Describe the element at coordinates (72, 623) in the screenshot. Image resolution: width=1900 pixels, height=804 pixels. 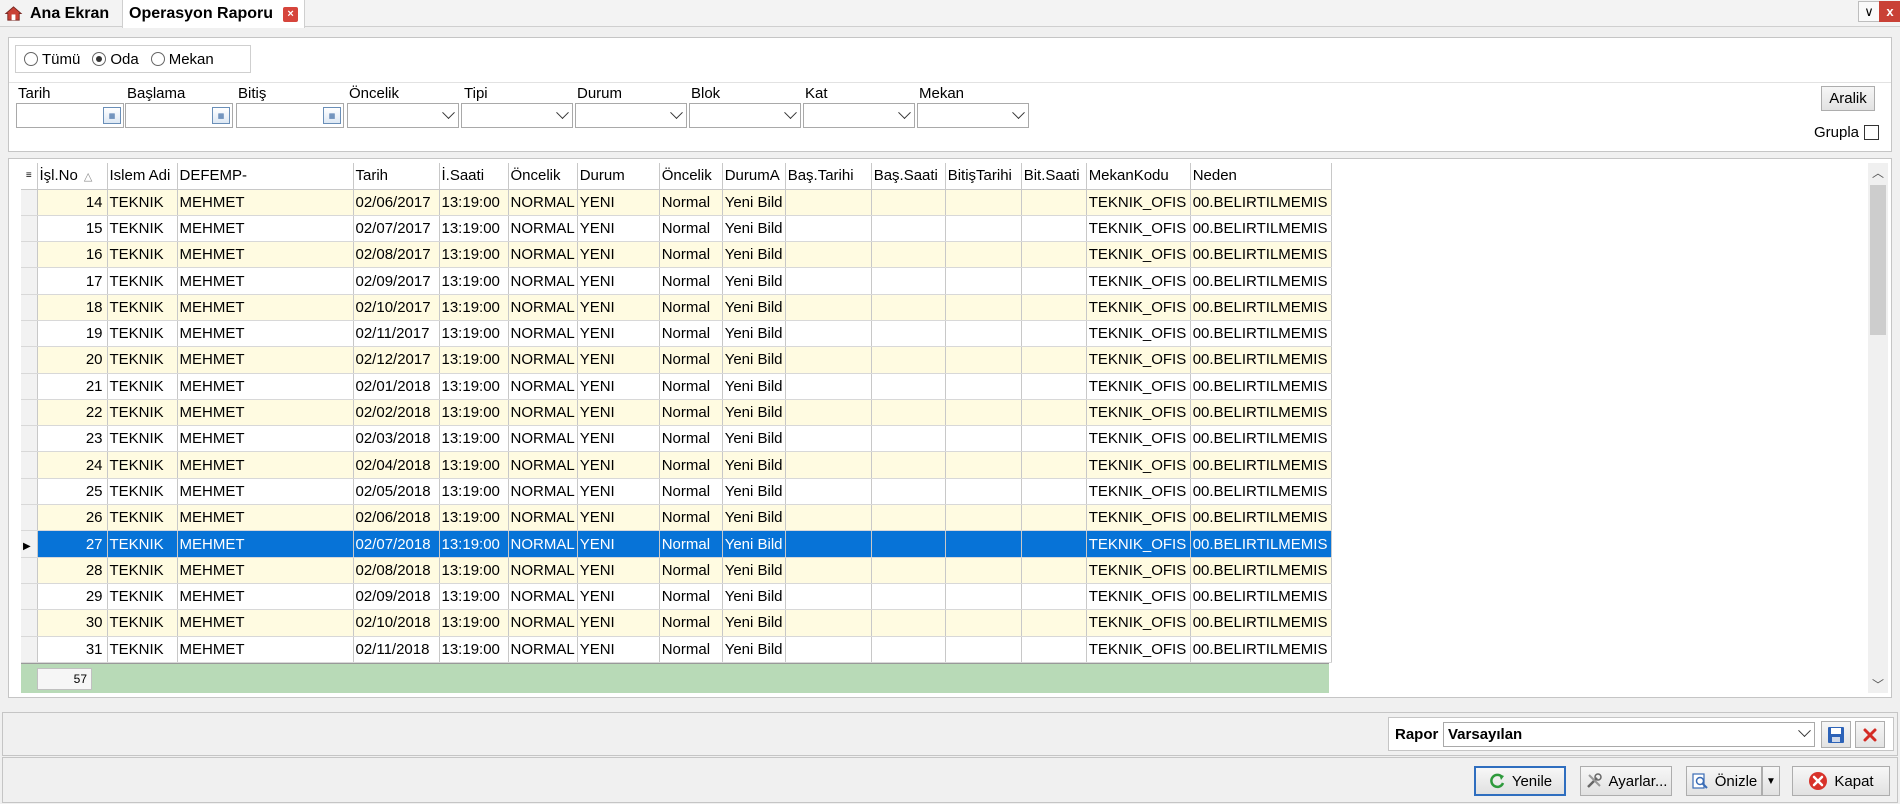
I see `table-cell: 30` at that location.